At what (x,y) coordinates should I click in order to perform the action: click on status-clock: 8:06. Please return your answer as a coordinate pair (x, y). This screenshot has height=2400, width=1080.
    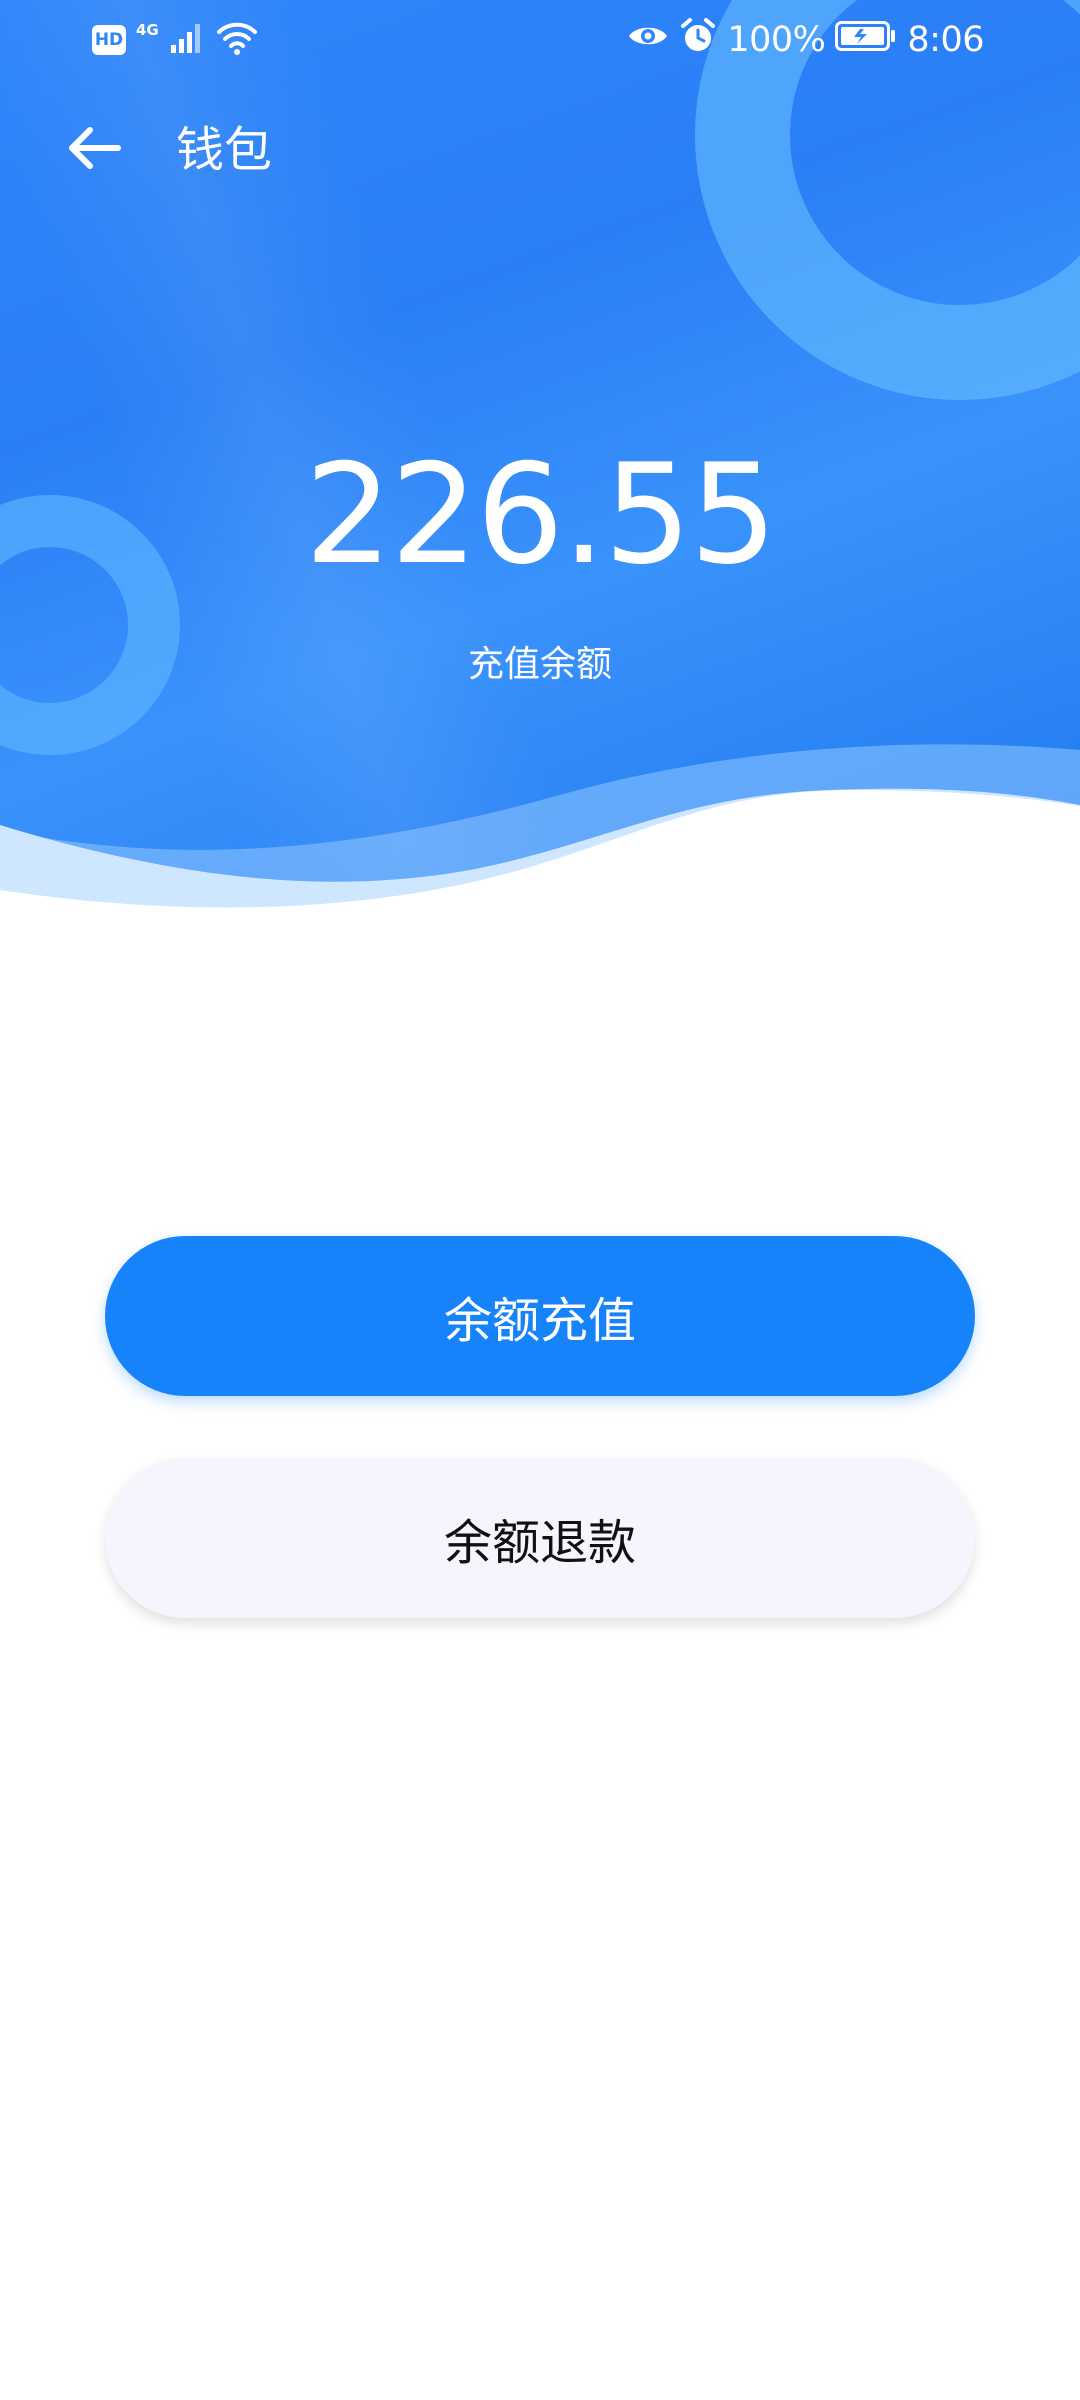
    Looking at the image, I should click on (945, 40).